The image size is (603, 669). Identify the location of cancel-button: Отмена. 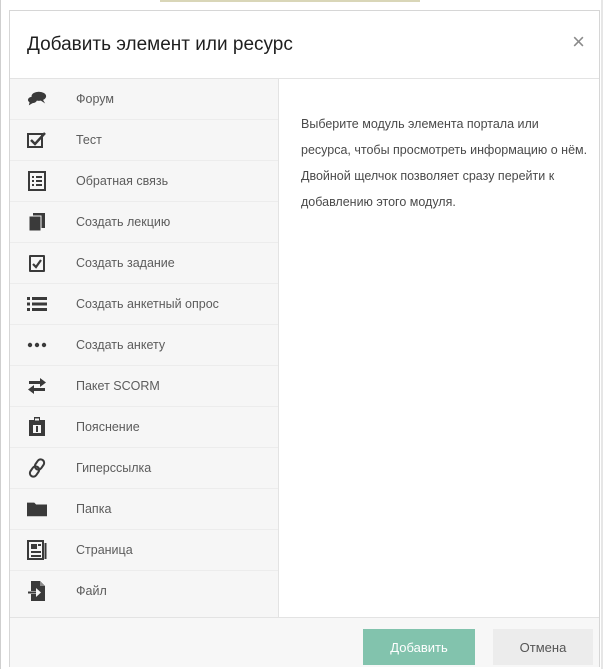
(543, 647).